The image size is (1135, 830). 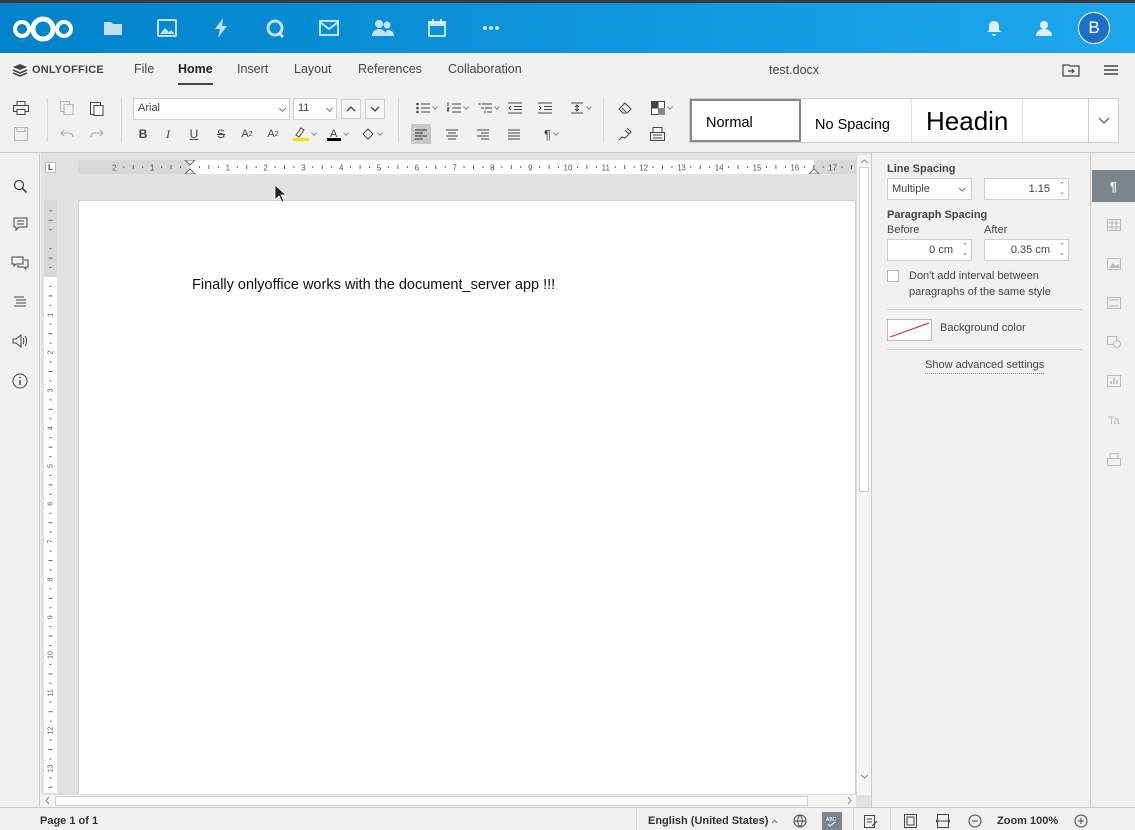 What do you see at coordinates (1113, 459) in the screenshot?
I see `mail-merge-settings-icon` at bounding box center [1113, 459].